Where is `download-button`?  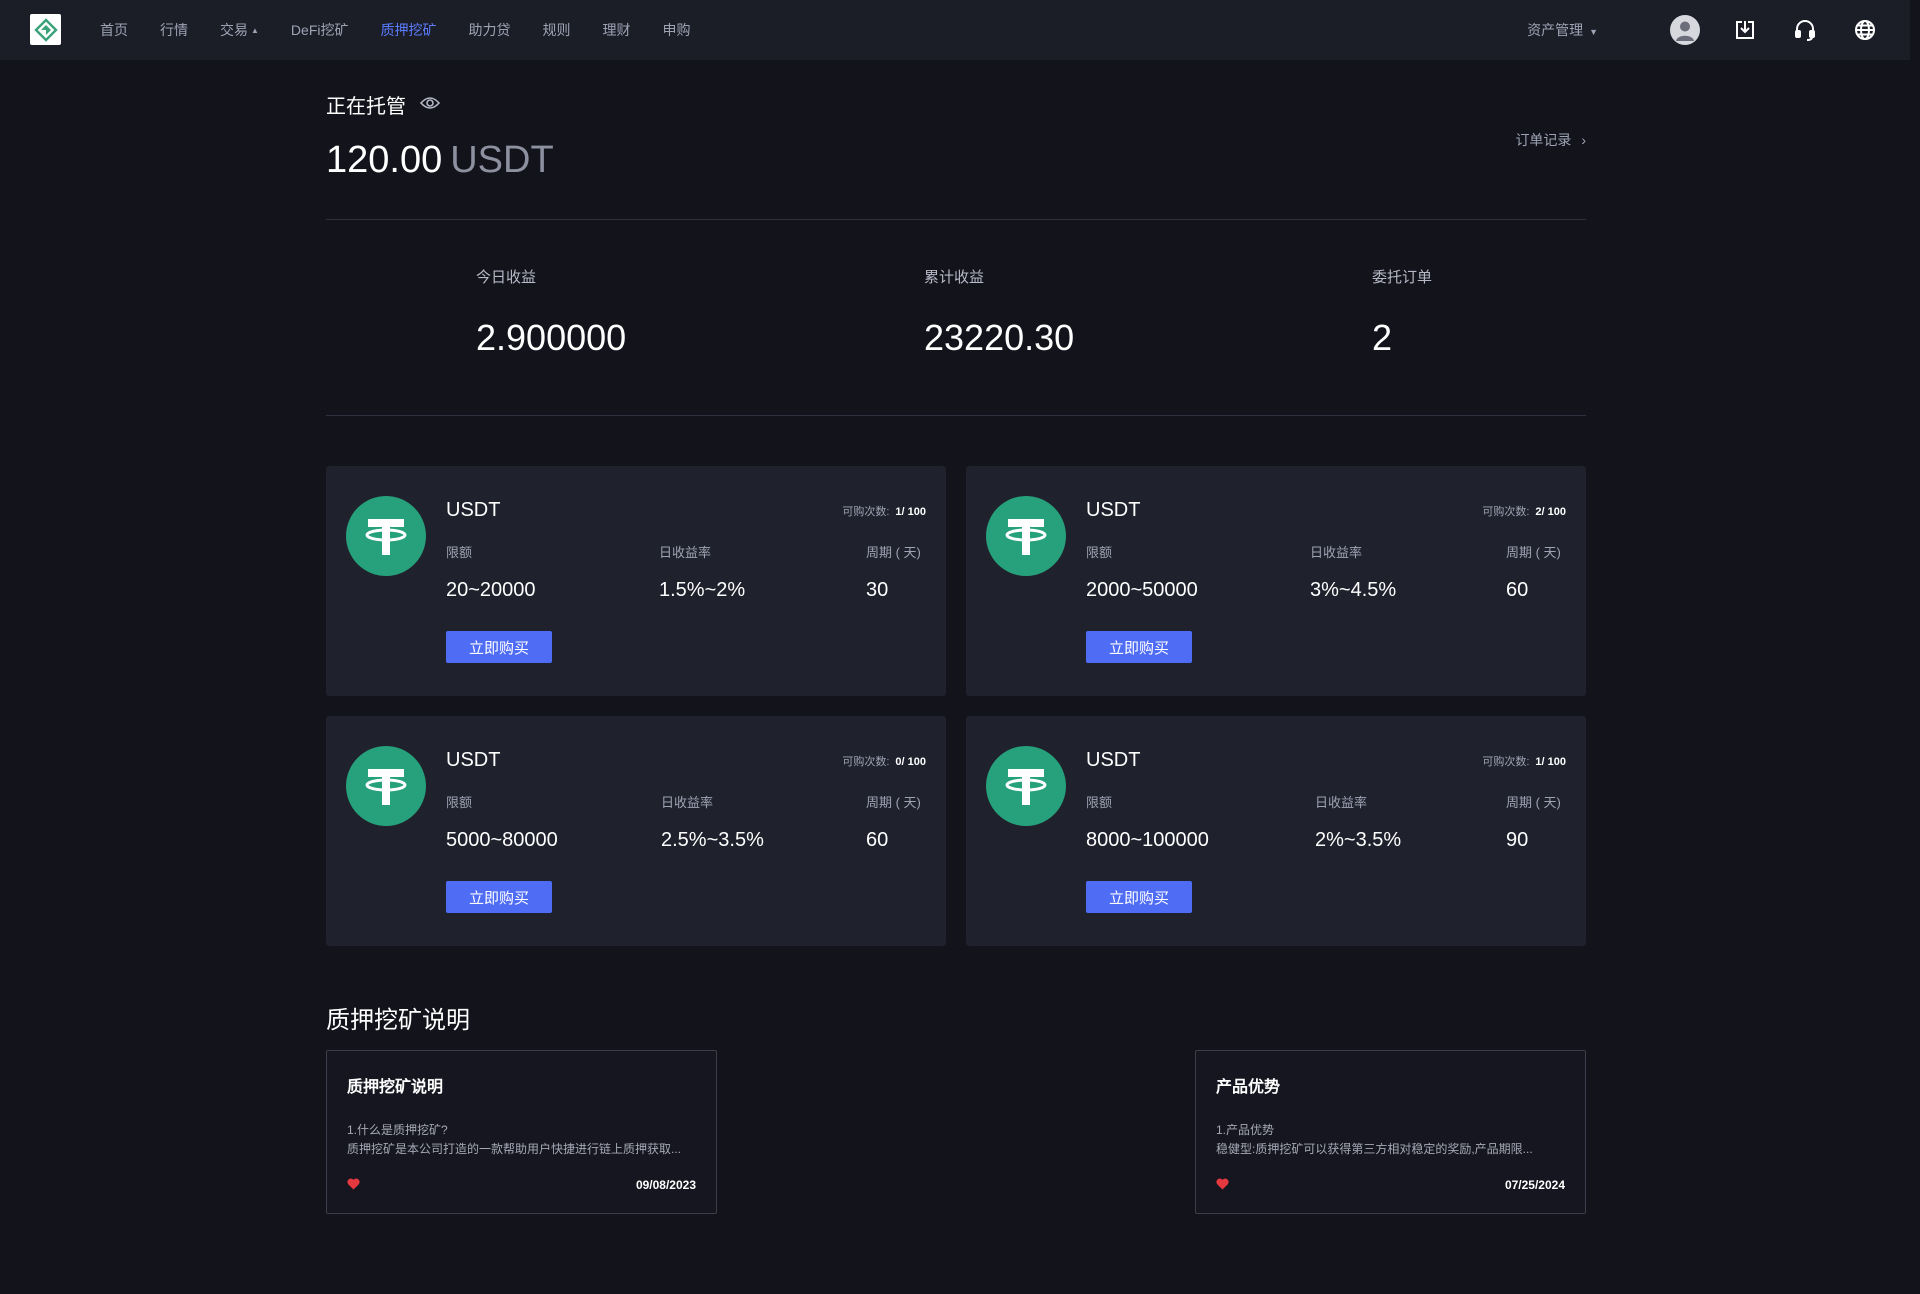 download-button is located at coordinates (1745, 30).